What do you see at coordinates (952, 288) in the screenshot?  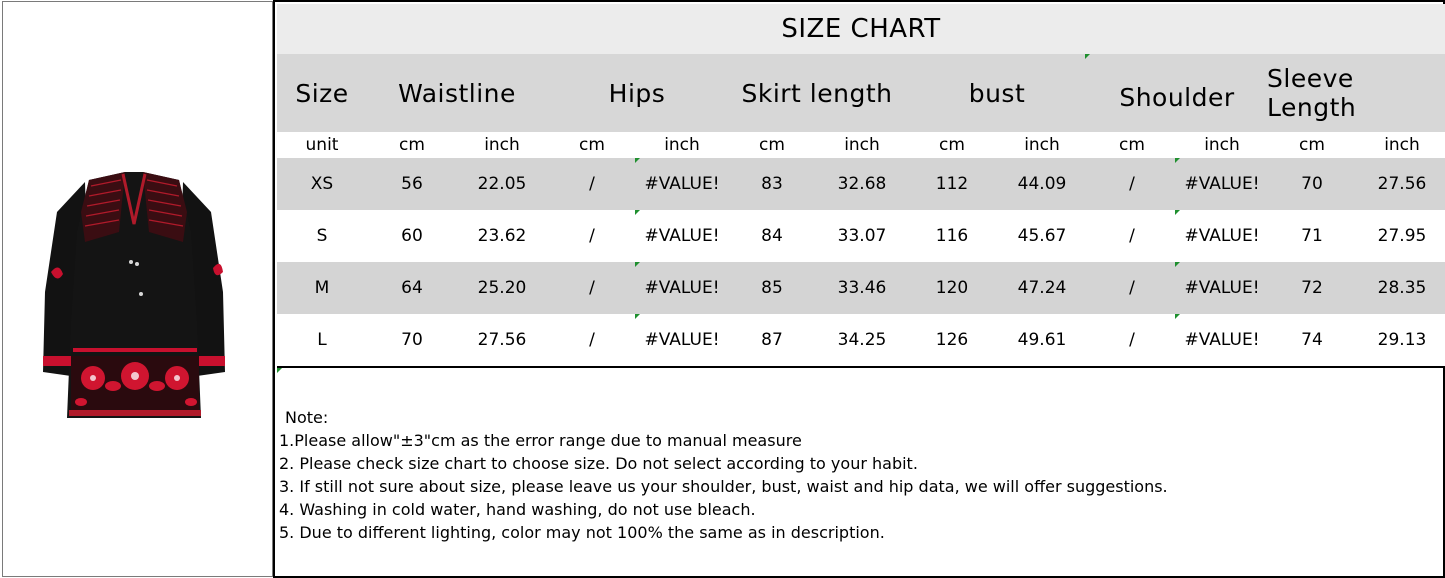 I see `table-cell: 120` at bounding box center [952, 288].